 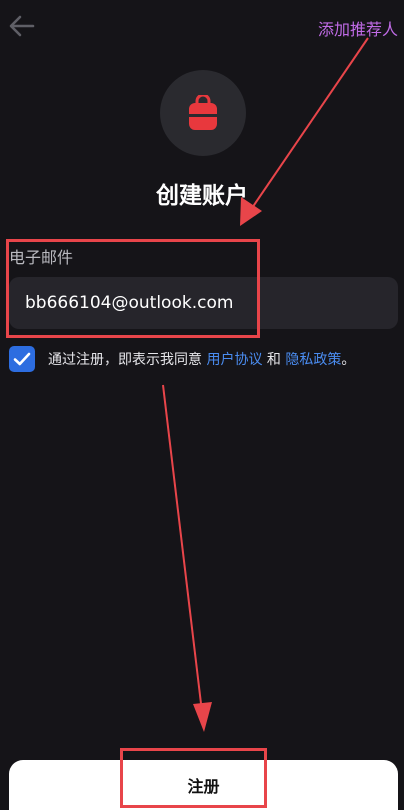 I want to click on backpack-icon, so click(x=203, y=112).